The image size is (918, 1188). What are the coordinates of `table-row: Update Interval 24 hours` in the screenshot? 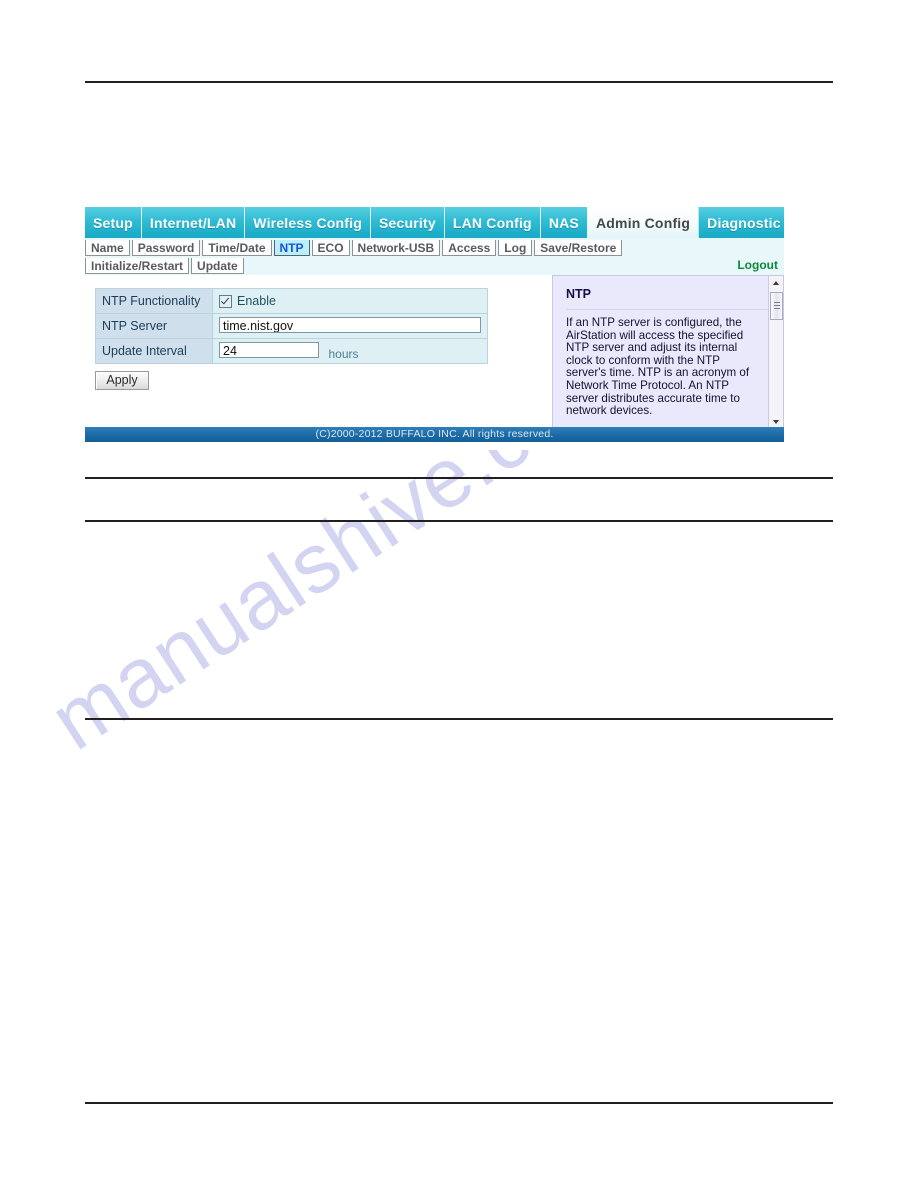 It's located at (291, 351).